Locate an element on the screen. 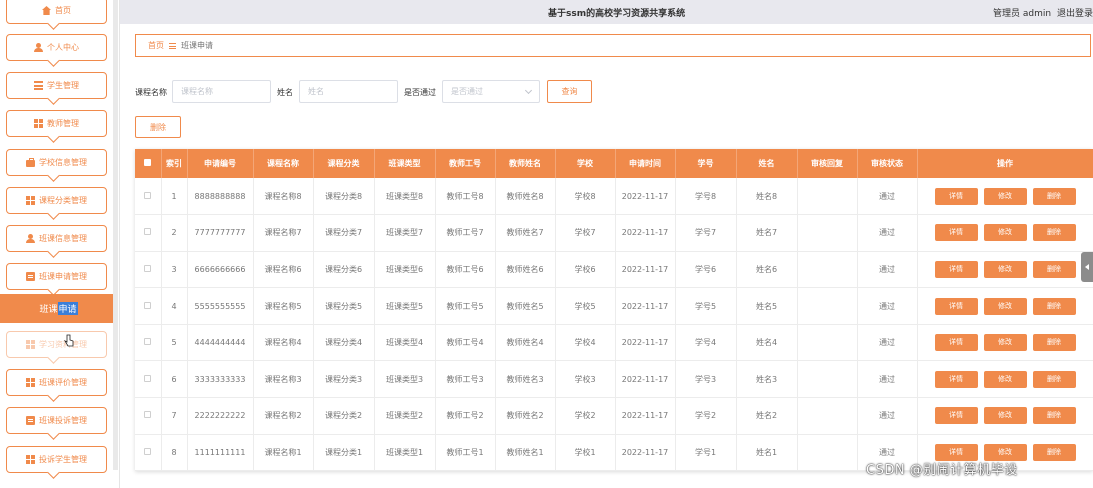  cell-app-no: 3333333333 is located at coordinates (220, 379).